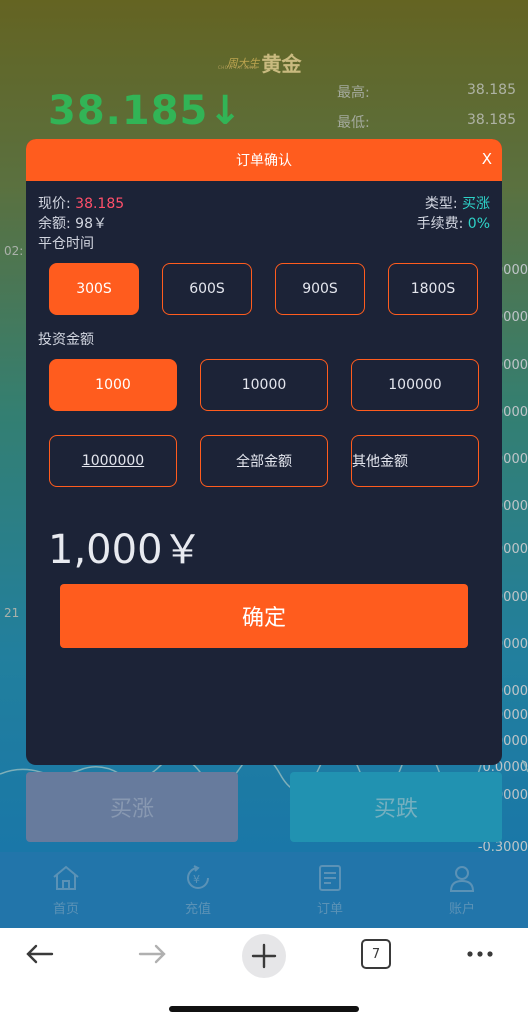  I want to click on back-arrow-icon, so click(40, 954).